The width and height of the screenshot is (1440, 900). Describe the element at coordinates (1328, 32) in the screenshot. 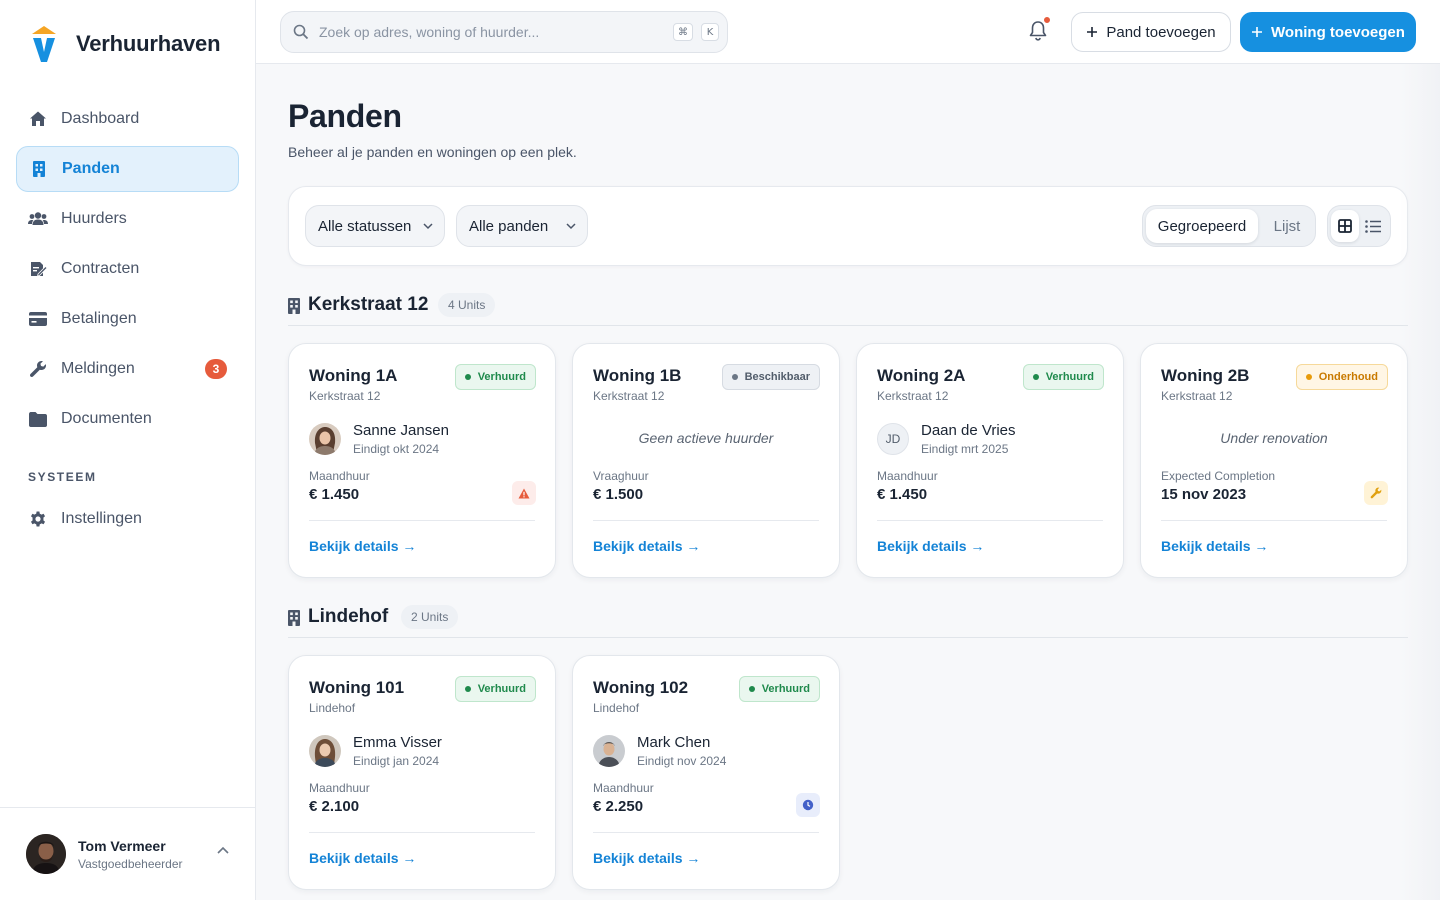

I see `add-unit-button: Woning toevoegen` at that location.